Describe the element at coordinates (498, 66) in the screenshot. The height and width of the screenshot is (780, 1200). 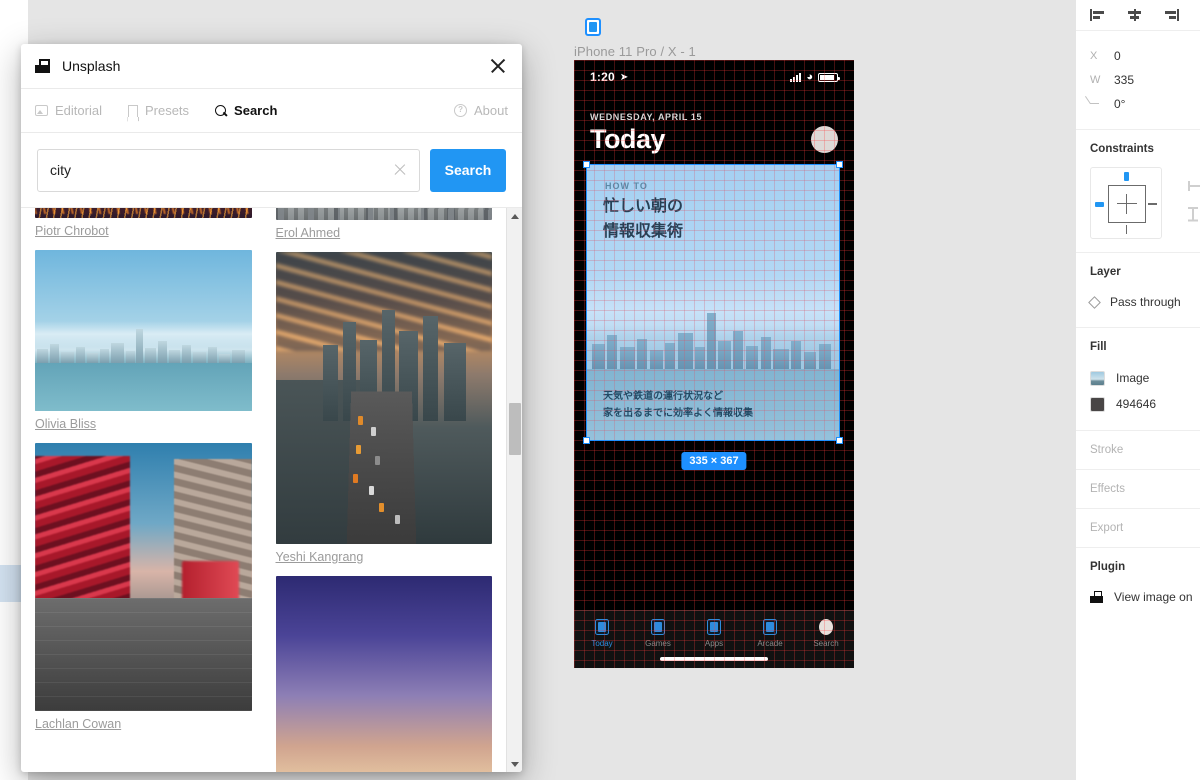
I see `close-icon` at that location.